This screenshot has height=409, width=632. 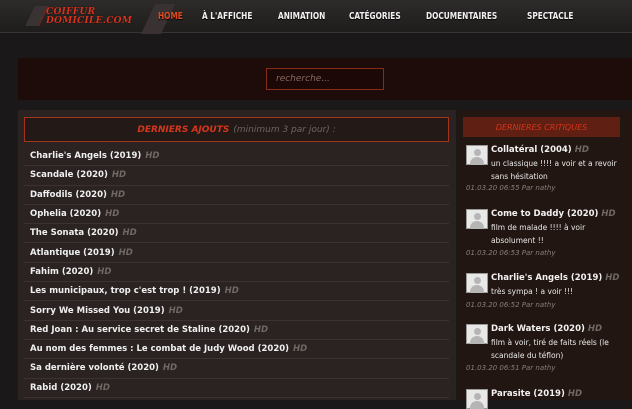 I want to click on critique-movie-title: Dark Waters (2020), so click(x=538, y=329).